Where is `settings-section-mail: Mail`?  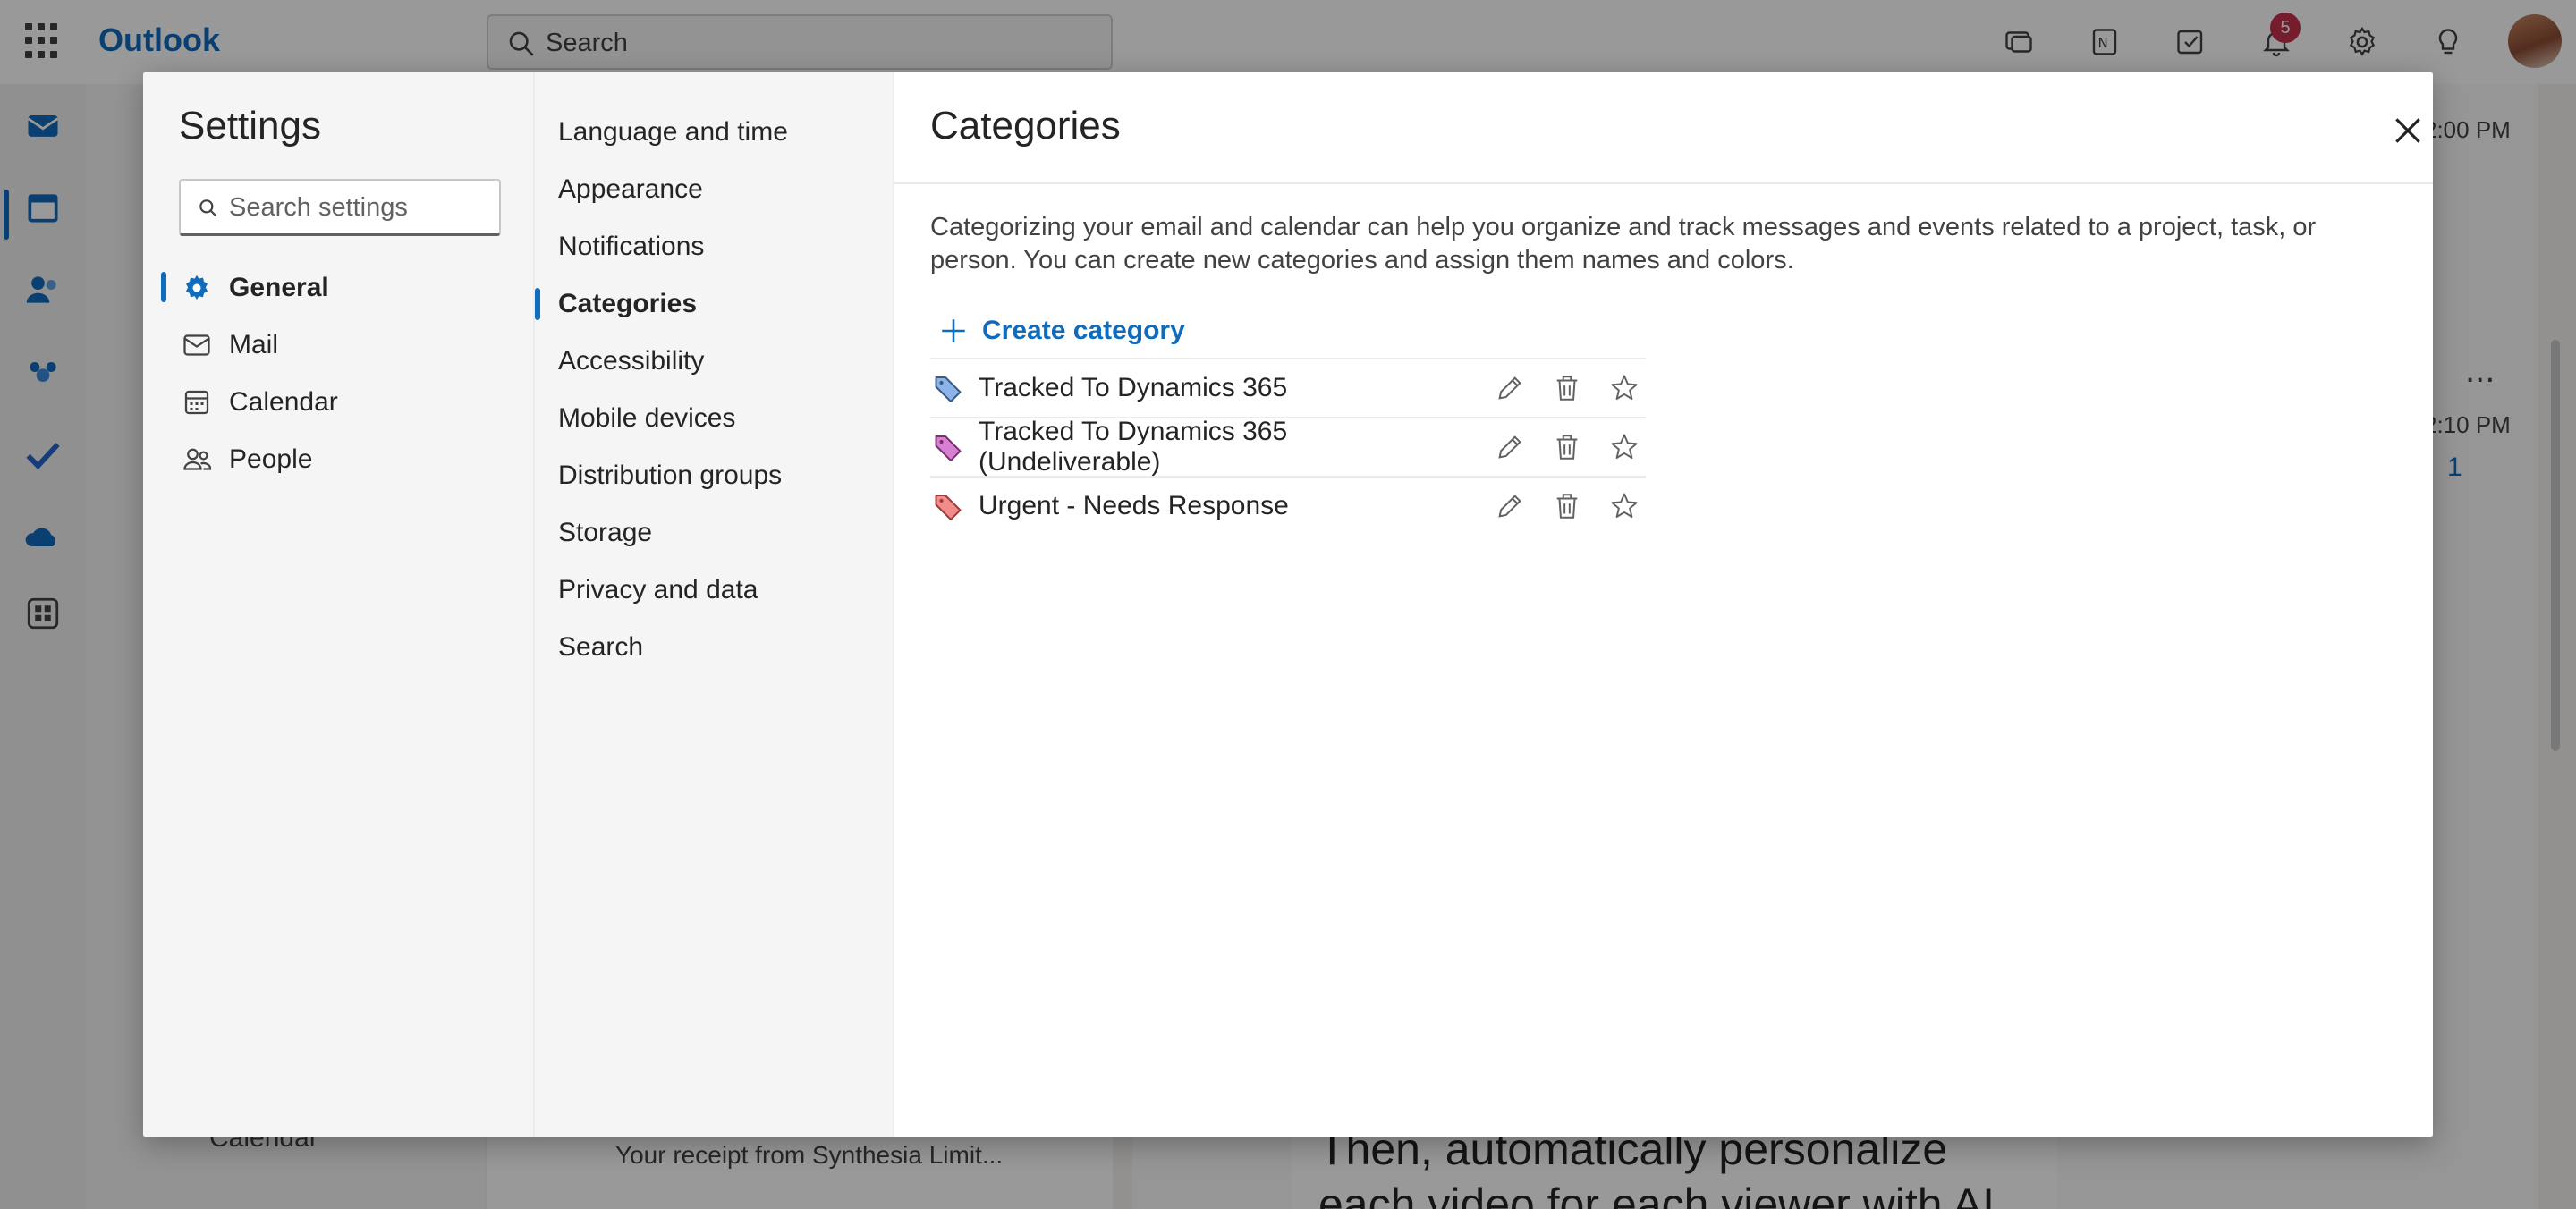 settings-section-mail: Mail is located at coordinates (339, 345).